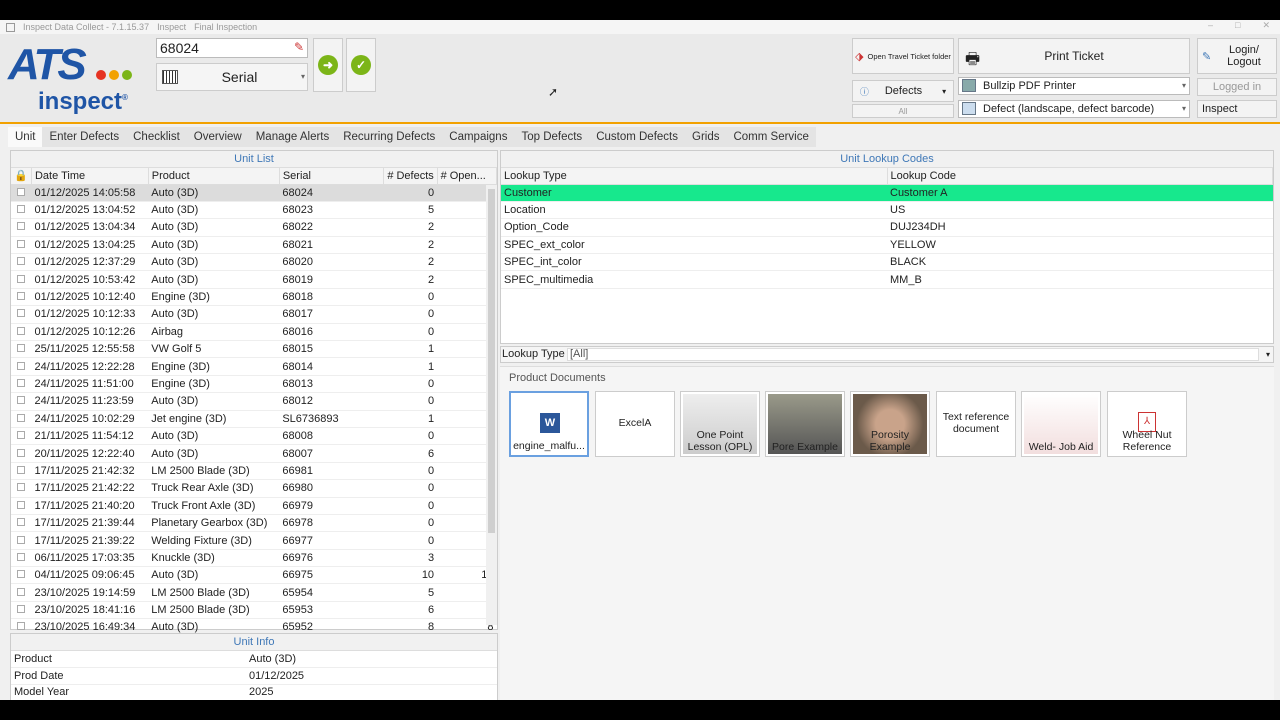 The height and width of the screenshot is (720, 1280). I want to click on lookup-type-filter-select: [All], so click(913, 354).